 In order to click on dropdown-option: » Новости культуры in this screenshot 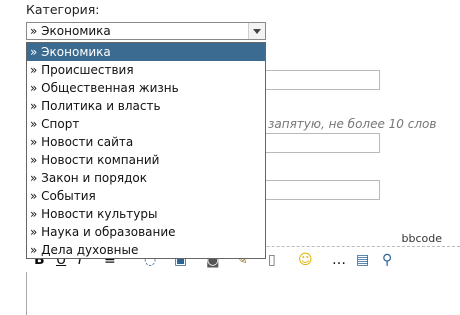, I will do `click(146, 214)`.